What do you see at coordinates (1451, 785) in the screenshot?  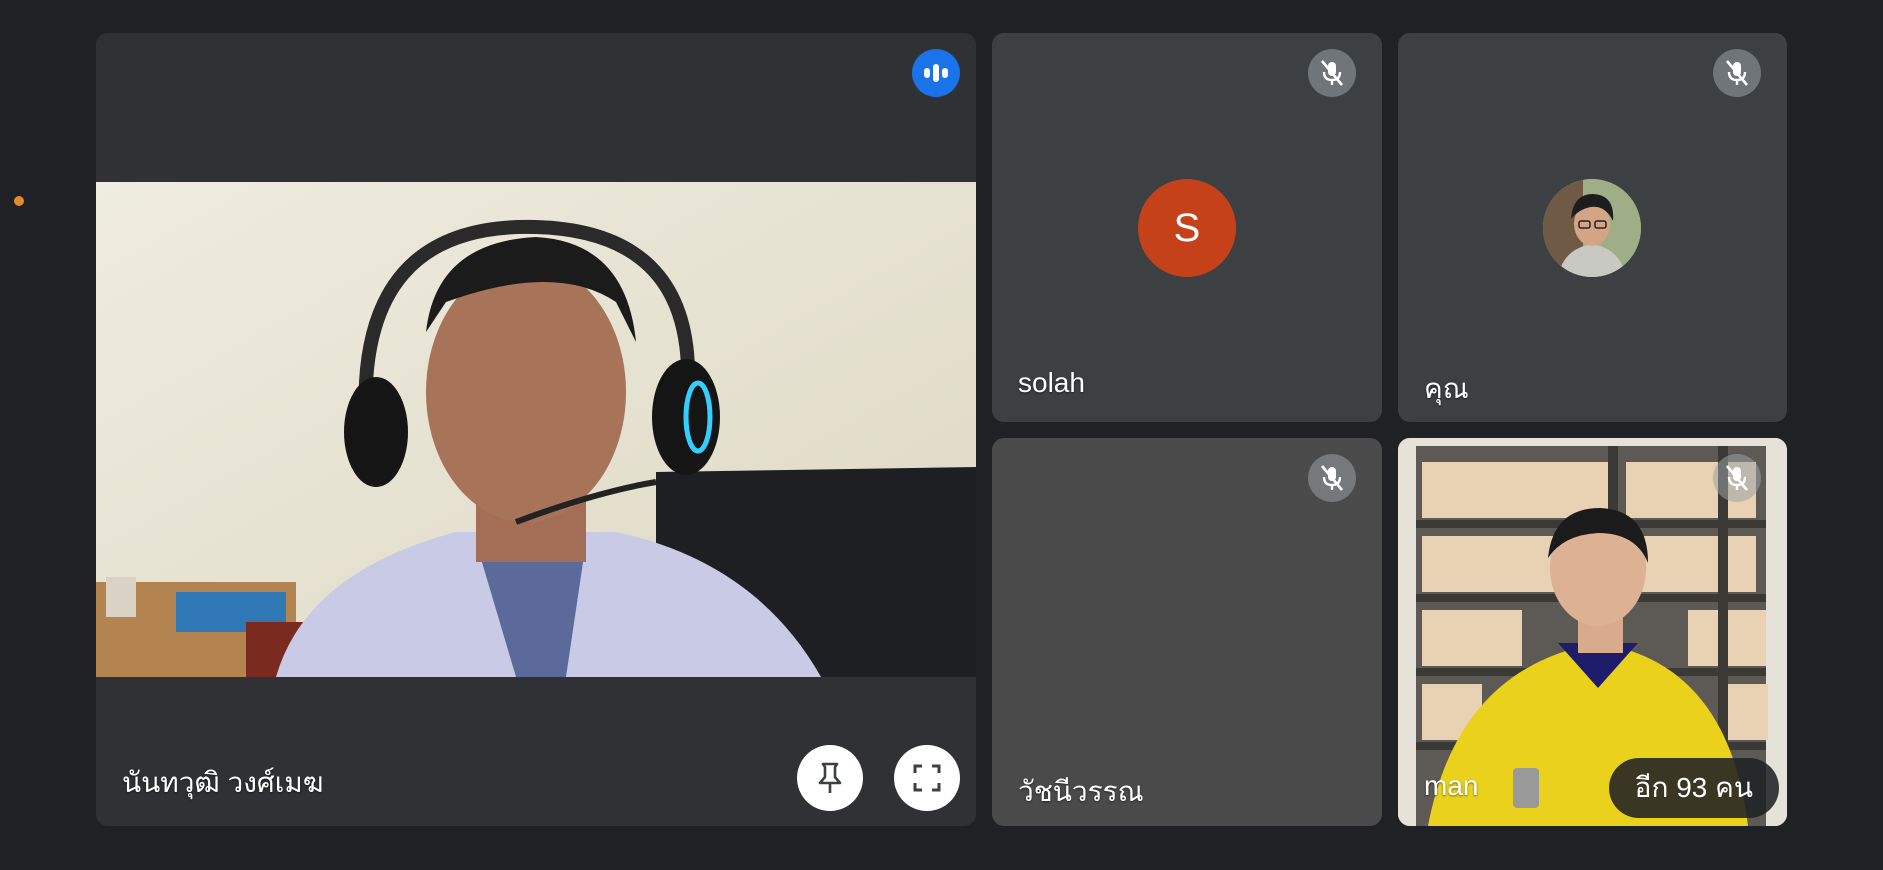 I see `participant-name-man: man` at bounding box center [1451, 785].